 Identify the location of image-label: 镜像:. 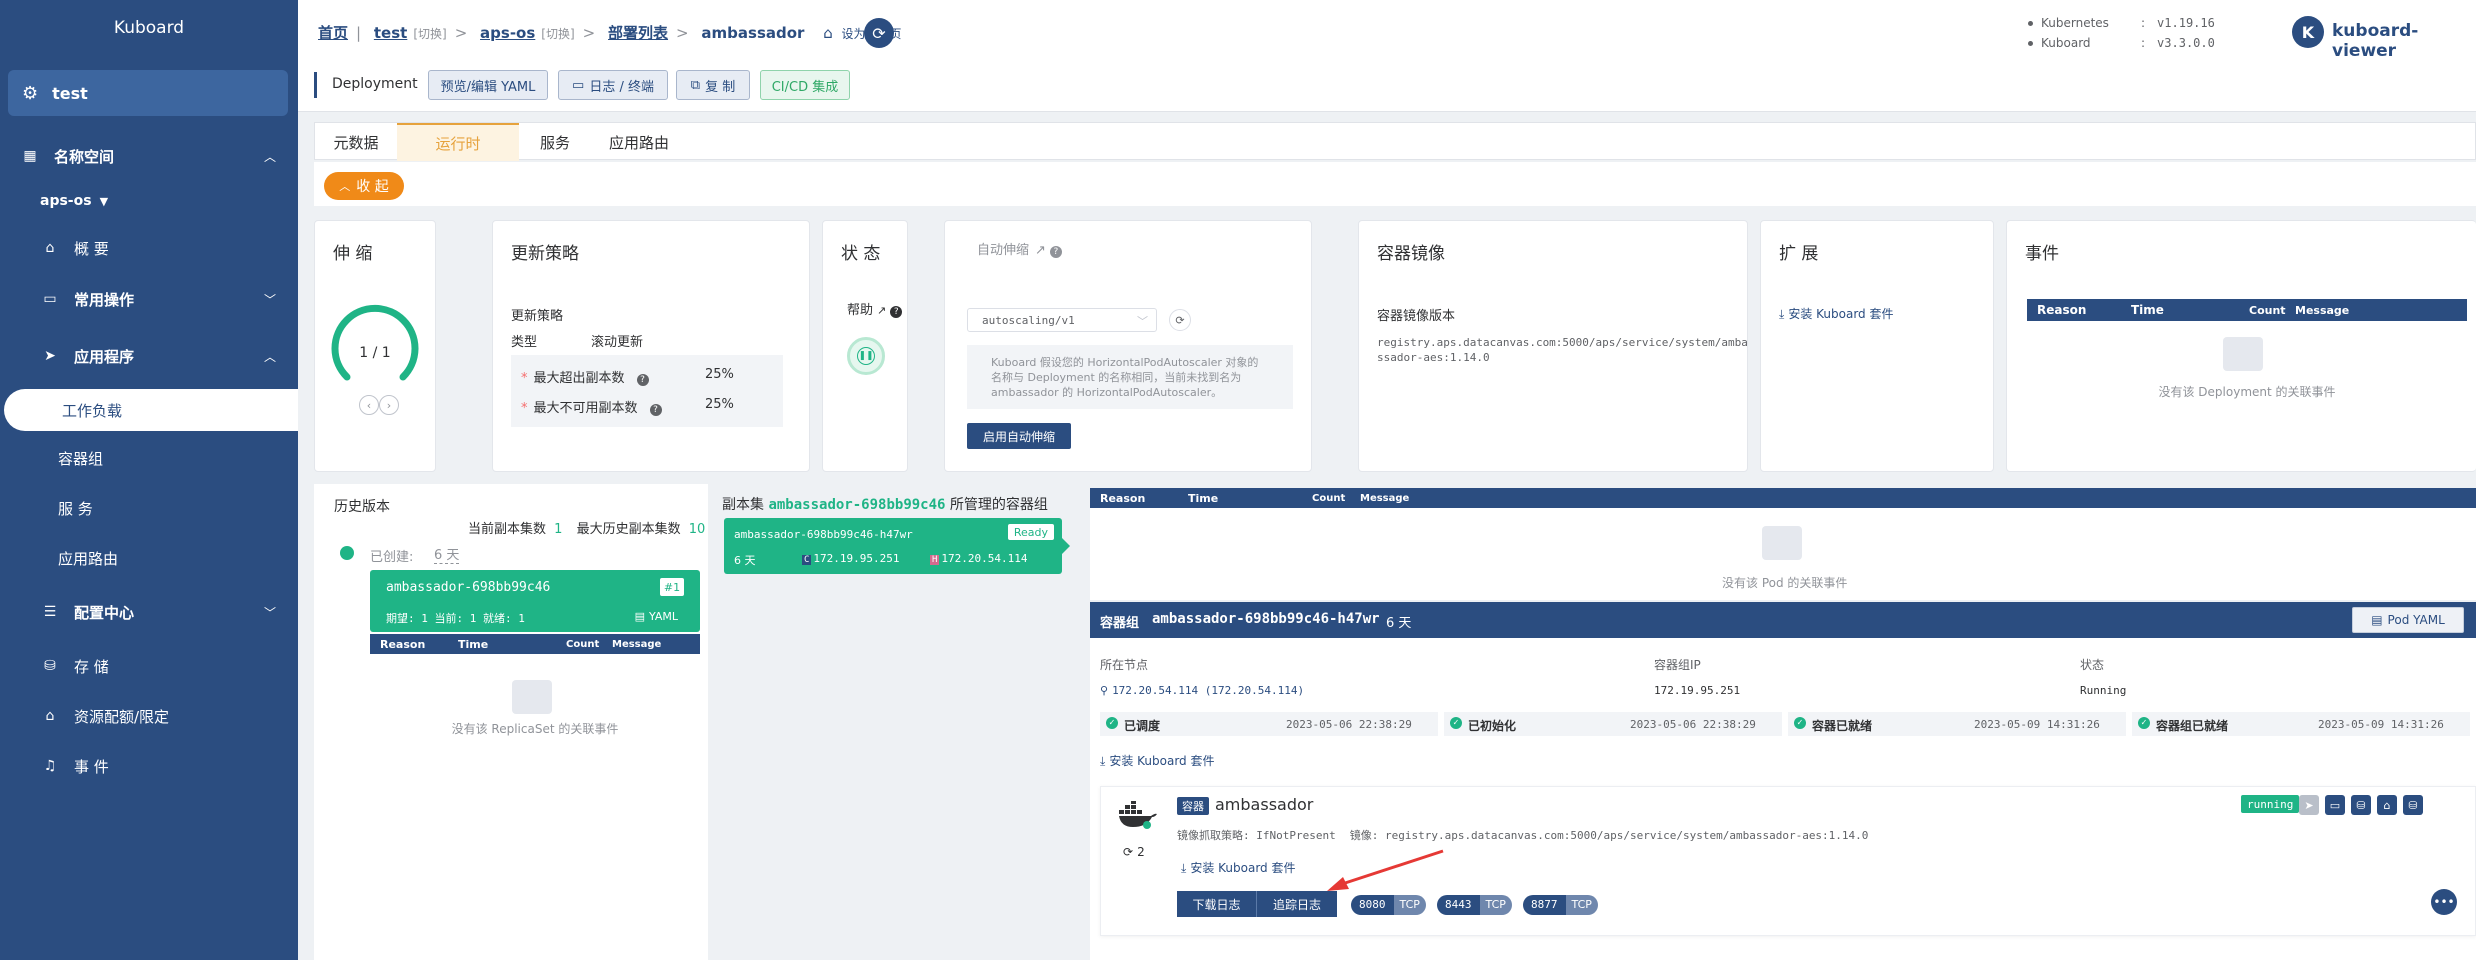
(1364, 835).